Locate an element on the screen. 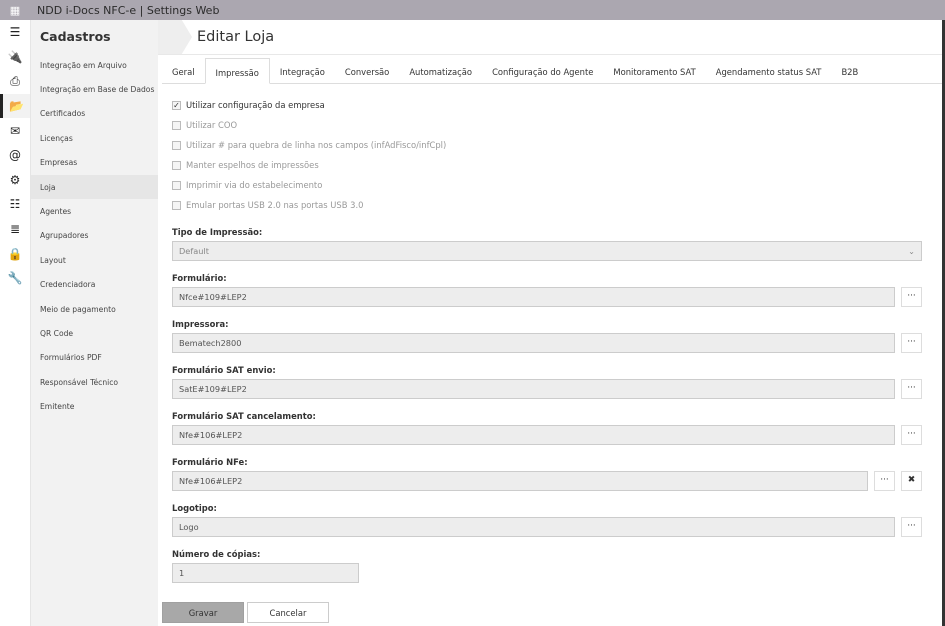 The width and height of the screenshot is (945, 626). field-input: Bematech2800 is located at coordinates (533, 343).